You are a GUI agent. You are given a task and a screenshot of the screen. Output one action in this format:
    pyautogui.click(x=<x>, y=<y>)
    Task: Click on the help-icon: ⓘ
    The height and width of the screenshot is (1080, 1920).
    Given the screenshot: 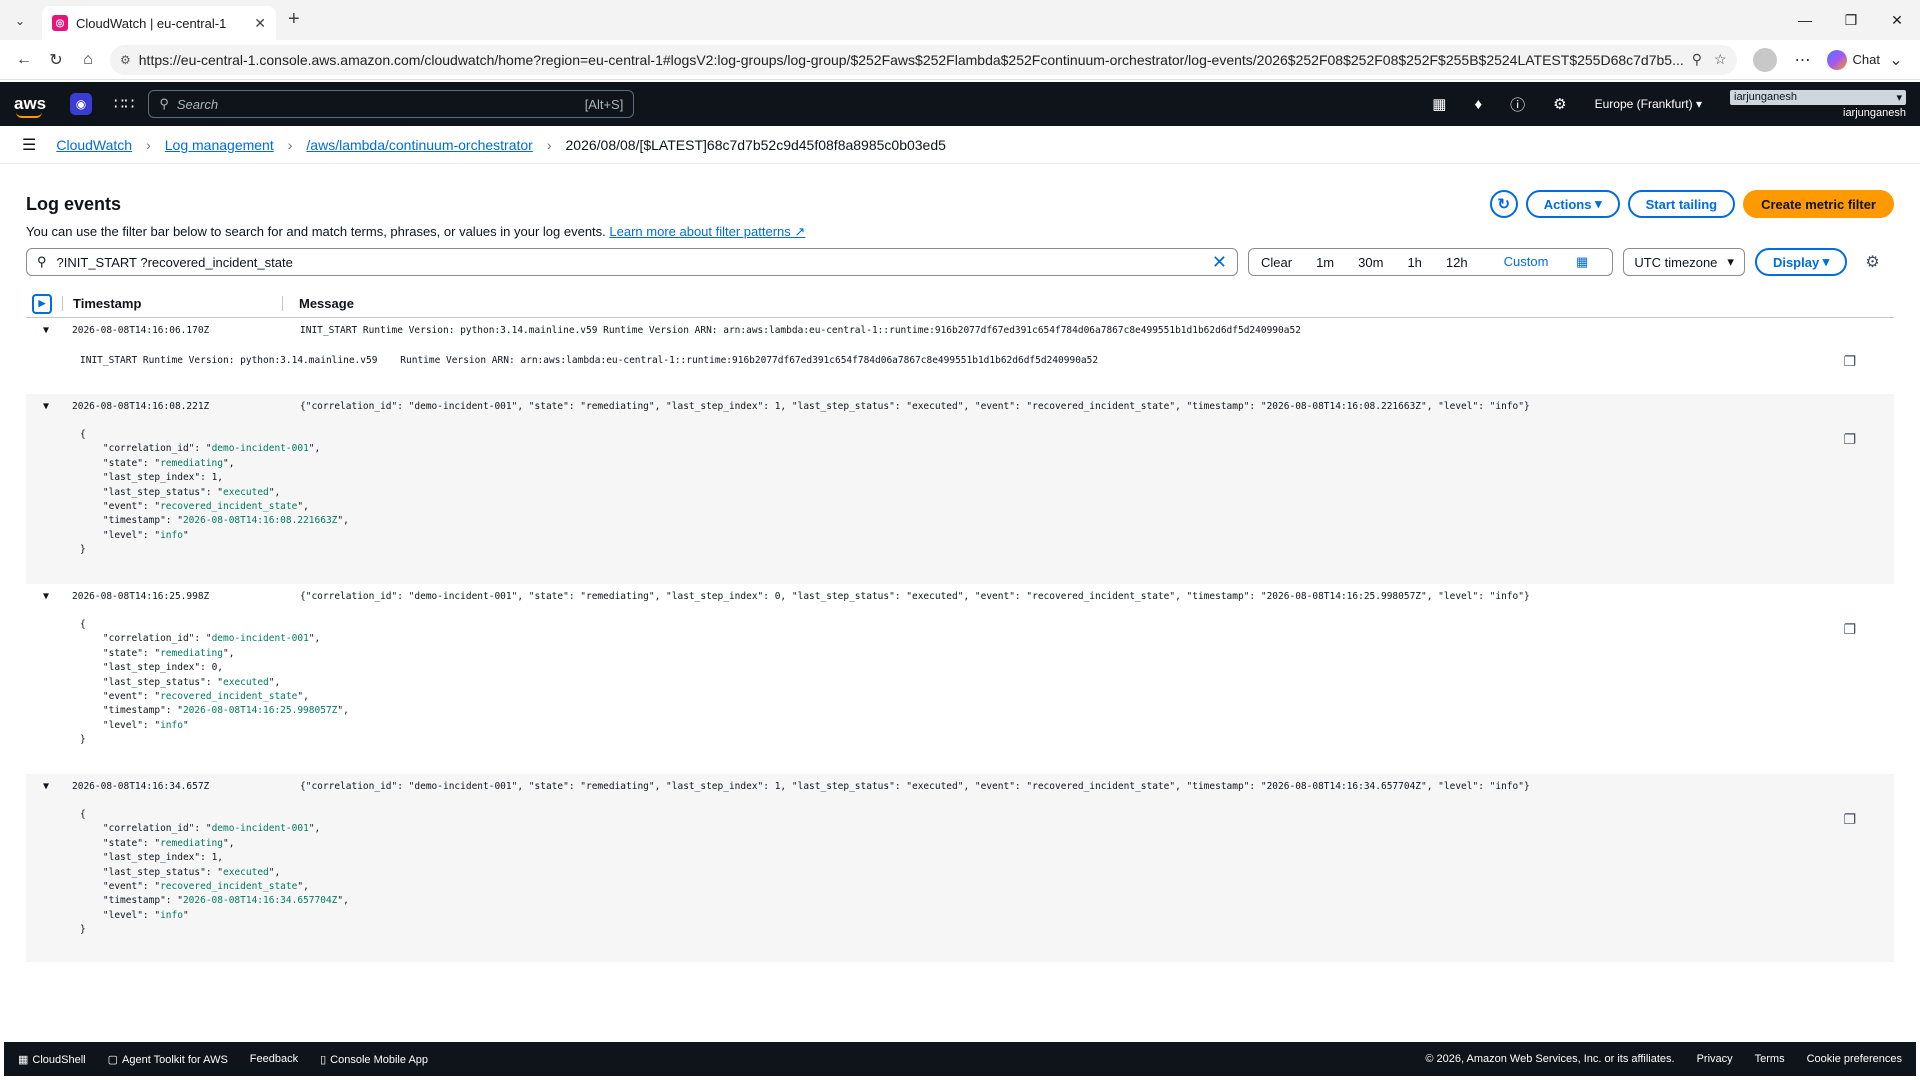 What is the action you would take?
    pyautogui.click(x=1517, y=104)
    